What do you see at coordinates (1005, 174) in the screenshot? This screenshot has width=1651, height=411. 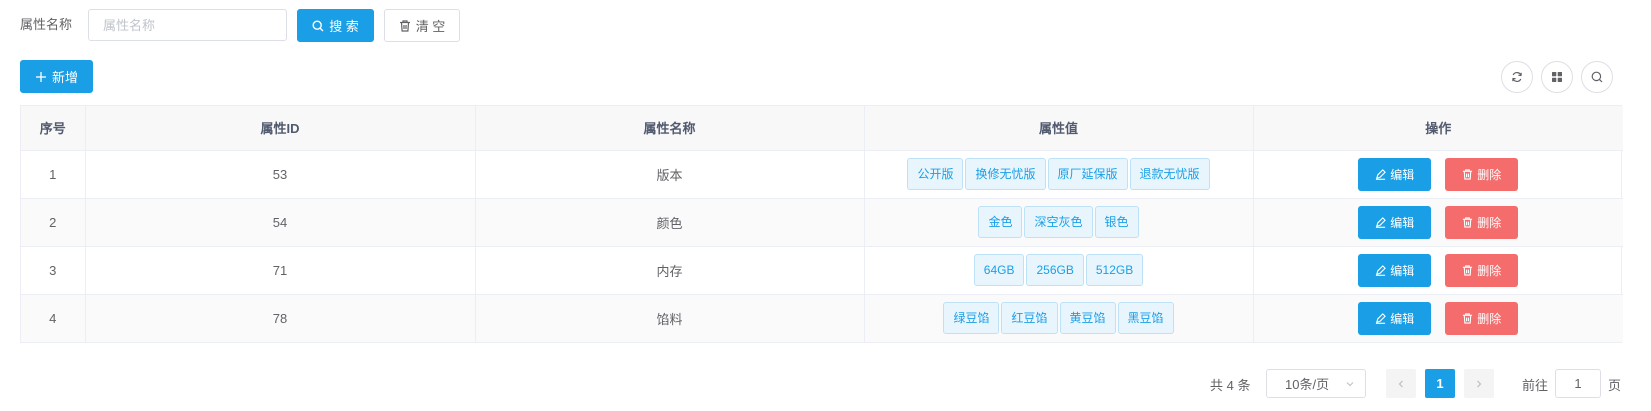 I see `value-tag: 换修无忧版` at bounding box center [1005, 174].